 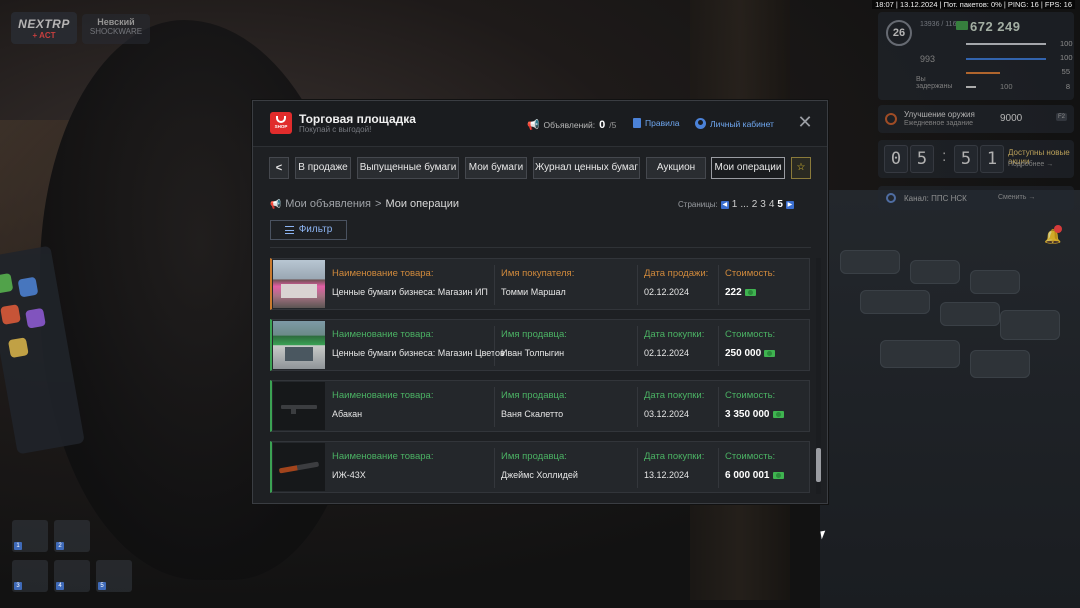 I want to click on filter-label: Фильтр, so click(x=315, y=229).